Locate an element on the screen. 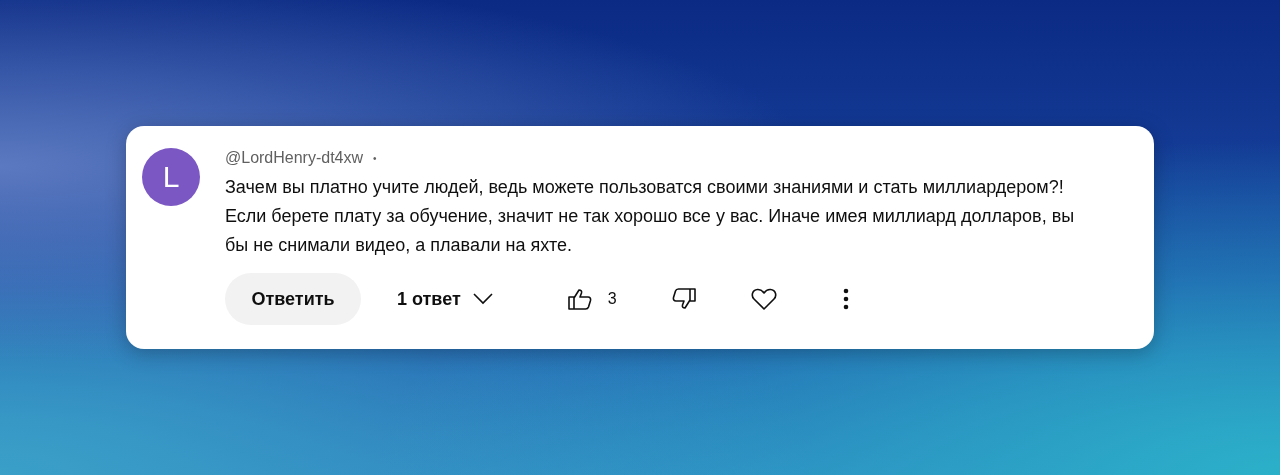 The image size is (1280, 475). reply-button: Ответить is located at coordinates (293, 299).